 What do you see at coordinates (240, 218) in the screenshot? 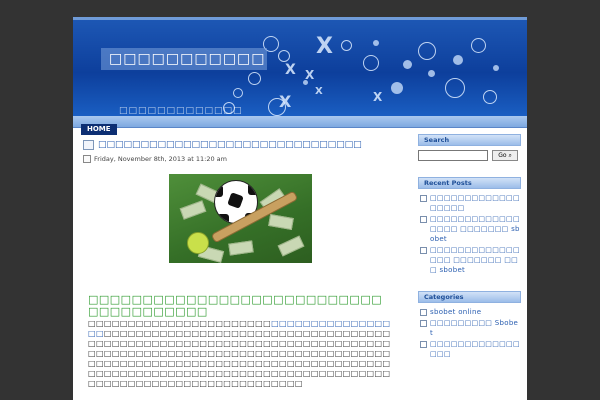
I see `post-image` at bounding box center [240, 218].